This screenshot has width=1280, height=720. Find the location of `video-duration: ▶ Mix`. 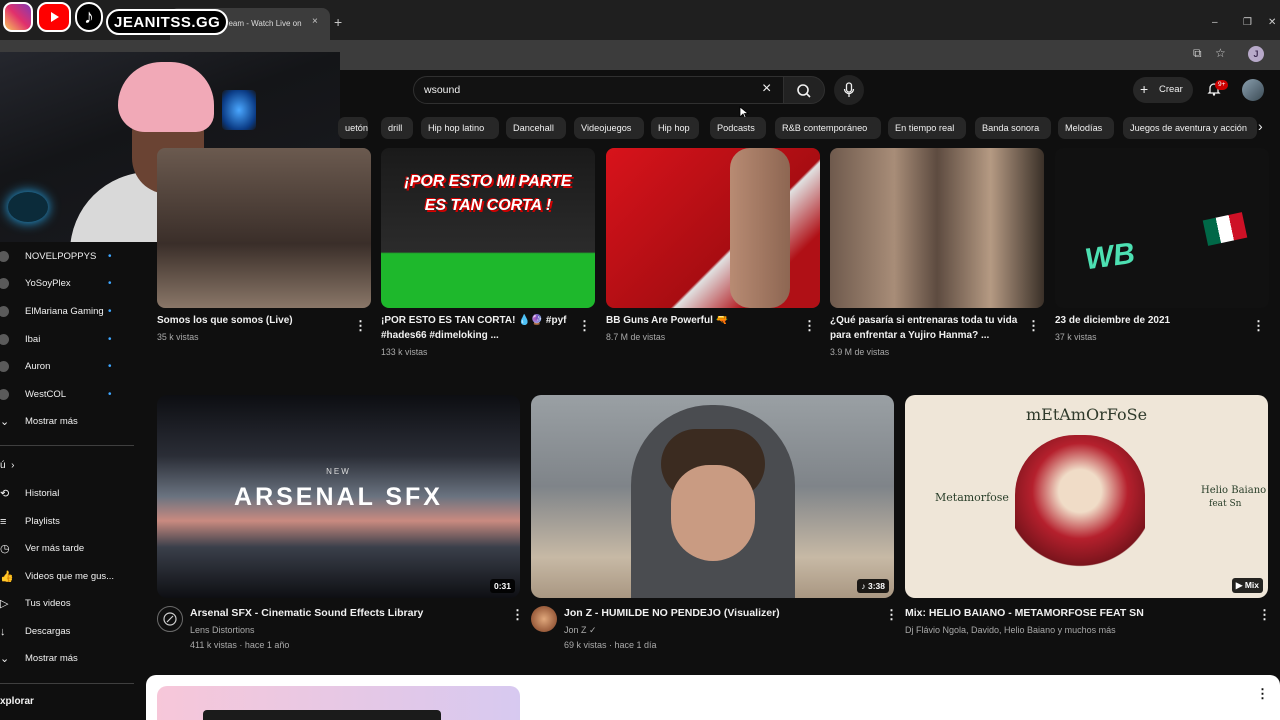

video-duration: ▶ Mix is located at coordinates (1247, 585).